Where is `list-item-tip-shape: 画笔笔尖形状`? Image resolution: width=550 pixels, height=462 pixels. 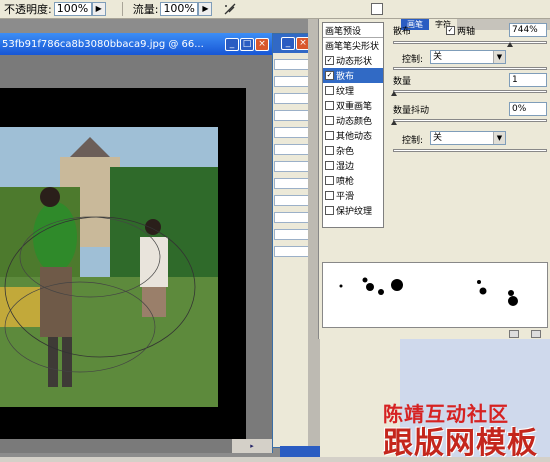 list-item-tip-shape: 画笔笔尖形状 is located at coordinates (353, 45).